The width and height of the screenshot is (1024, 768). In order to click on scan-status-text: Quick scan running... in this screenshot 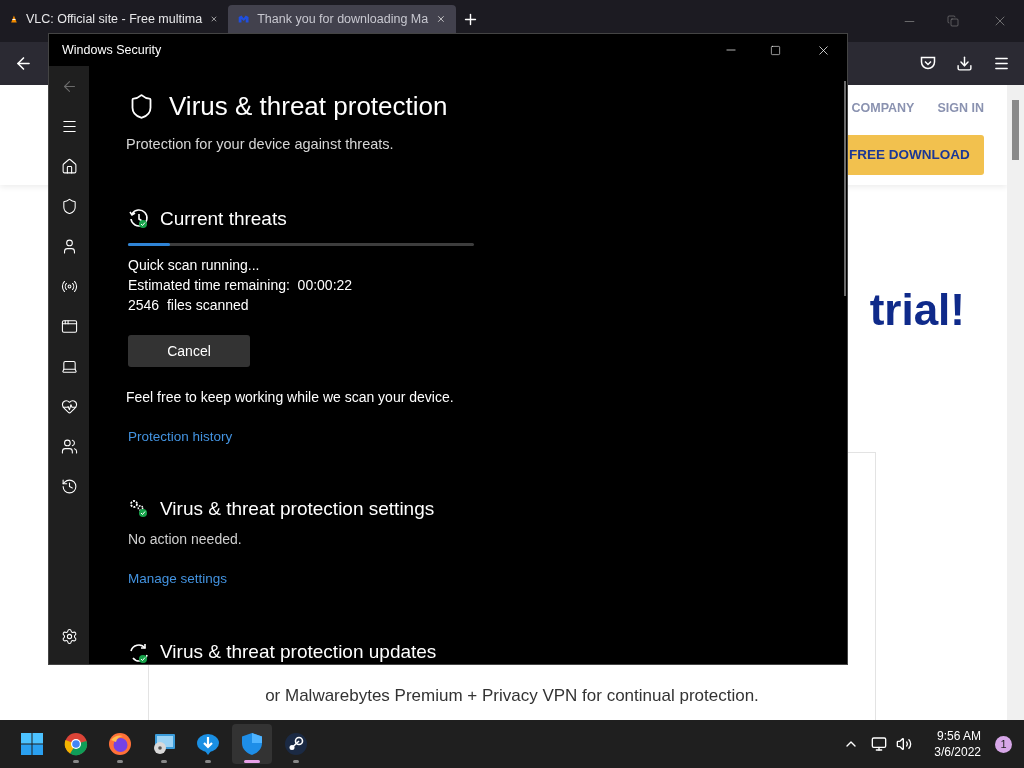, I will do `click(194, 266)`.